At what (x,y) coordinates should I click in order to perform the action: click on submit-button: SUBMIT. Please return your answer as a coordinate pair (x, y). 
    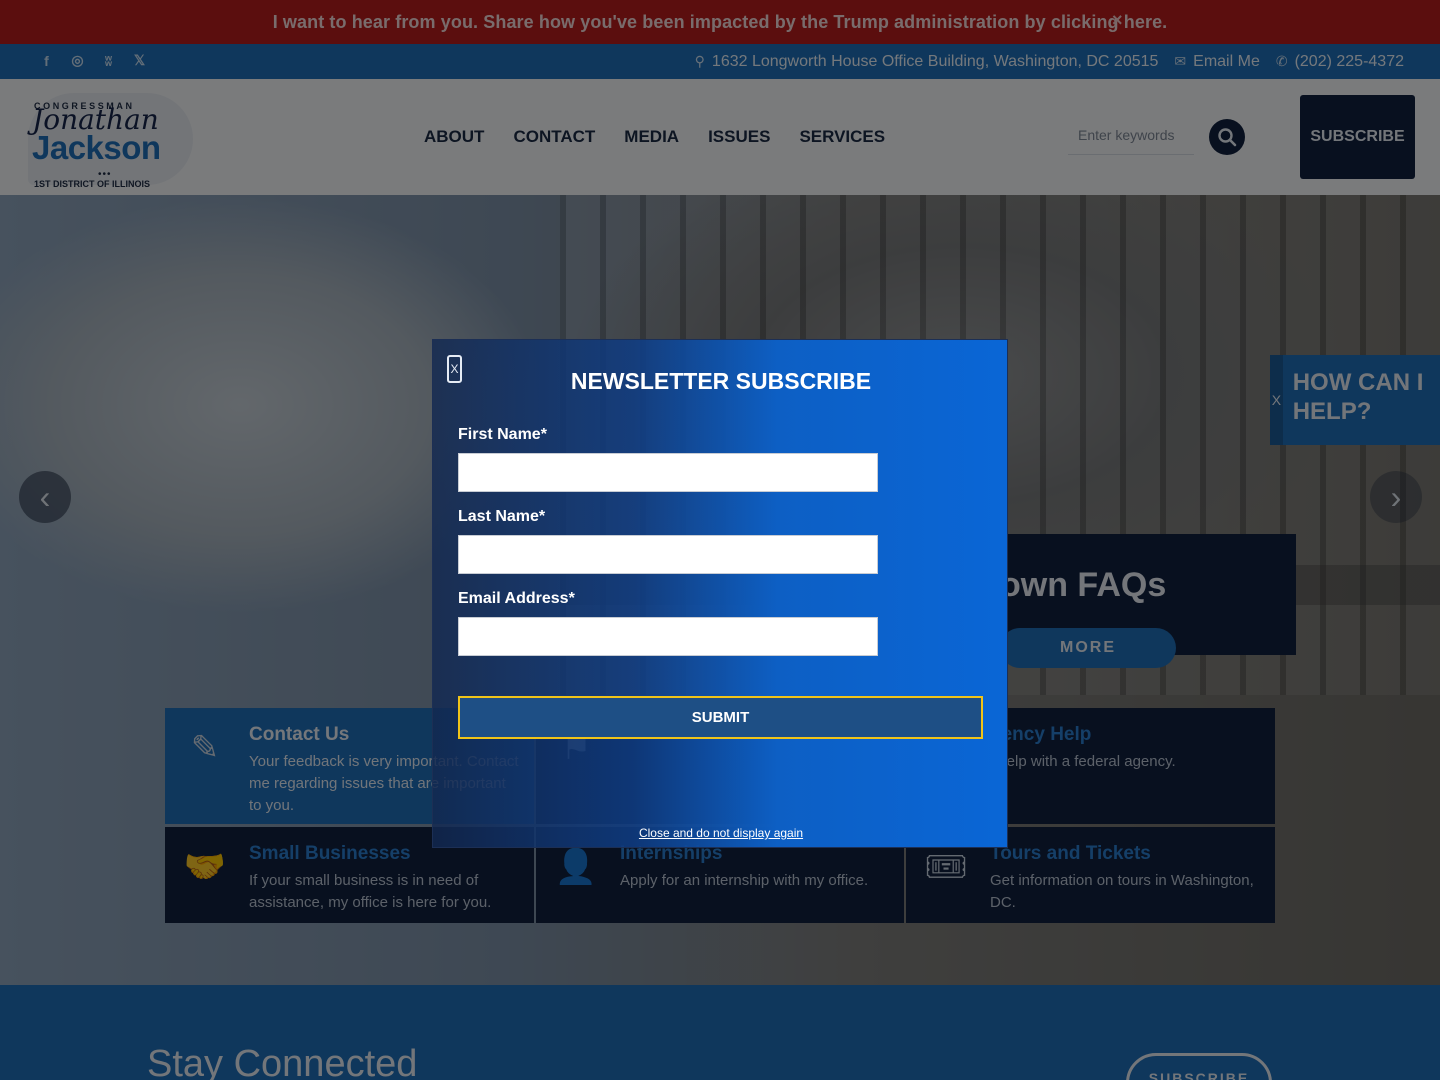
    Looking at the image, I should click on (720, 717).